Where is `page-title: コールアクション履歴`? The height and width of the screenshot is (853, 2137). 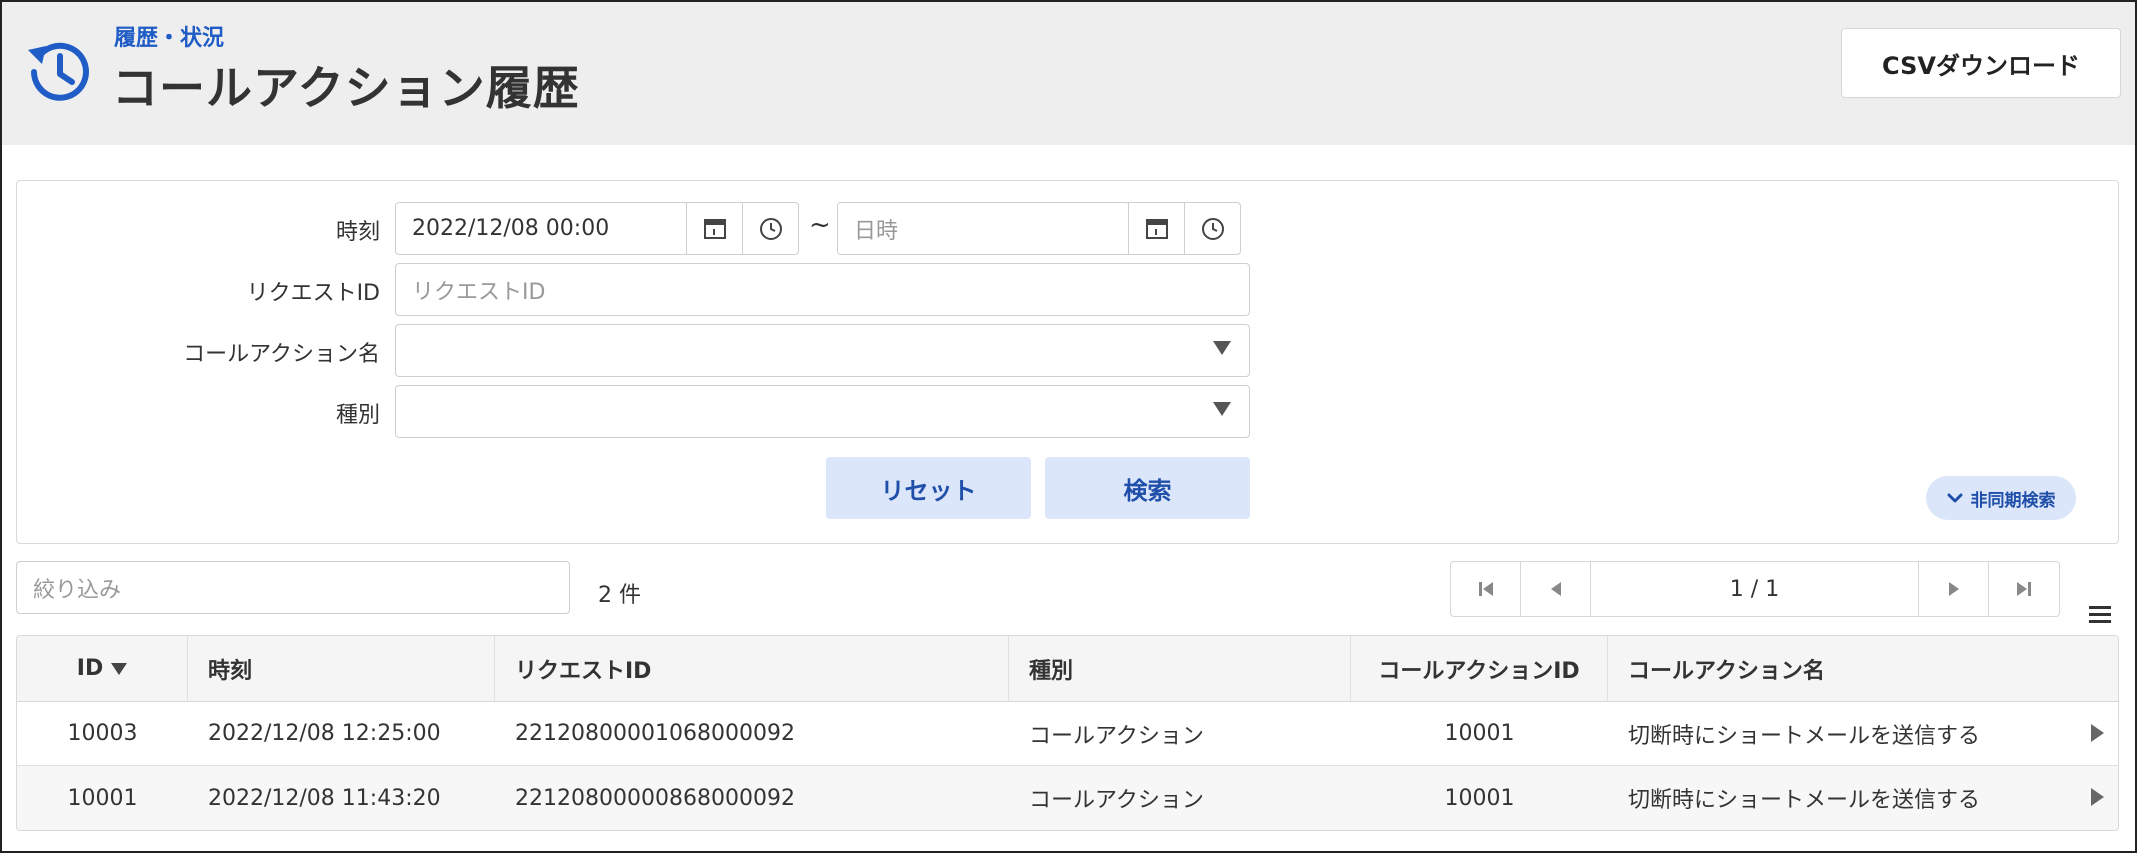 page-title: コールアクション履歴 is located at coordinates (346, 88).